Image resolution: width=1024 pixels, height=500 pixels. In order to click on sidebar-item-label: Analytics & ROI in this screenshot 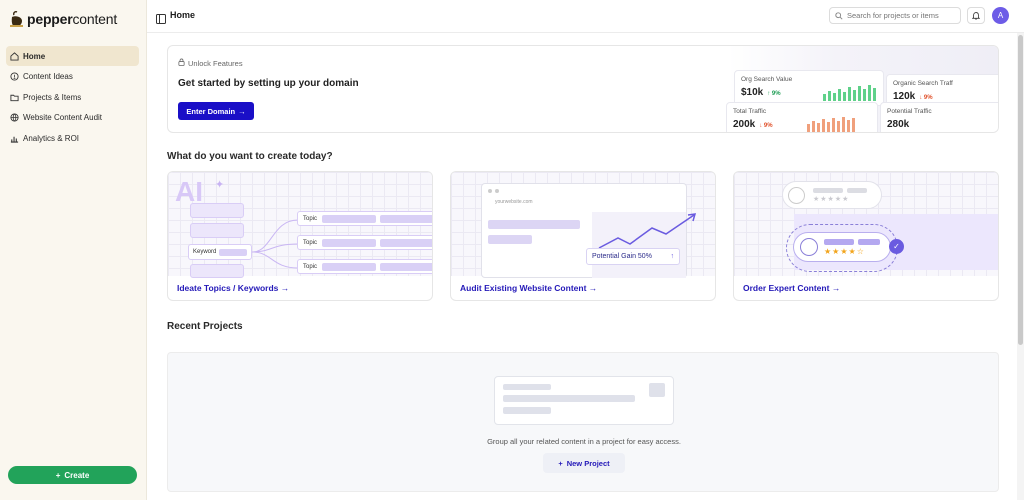, I will do `click(51, 138)`.